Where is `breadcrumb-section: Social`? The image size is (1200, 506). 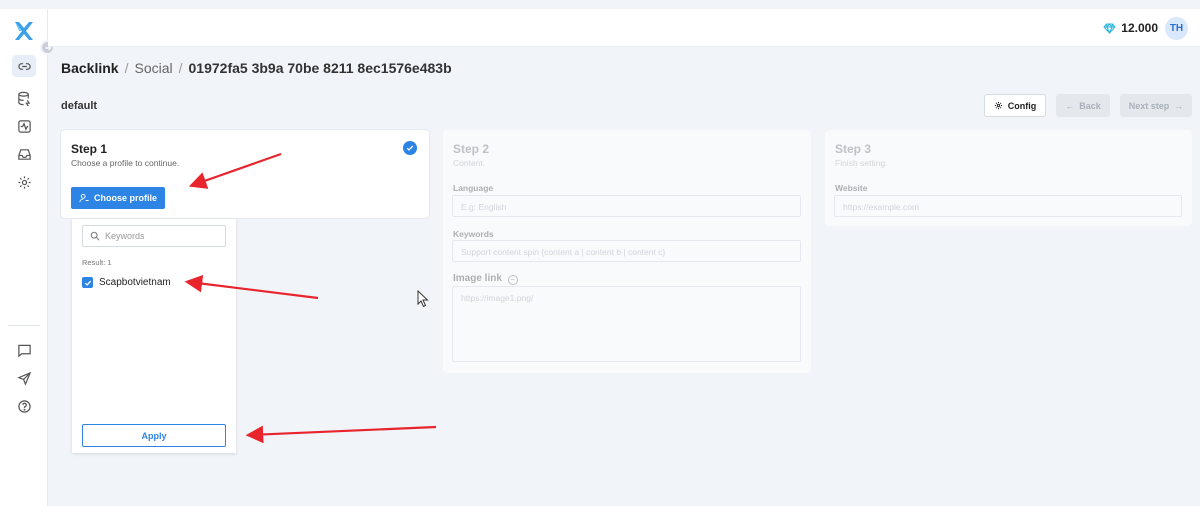 breadcrumb-section: Social is located at coordinates (153, 68).